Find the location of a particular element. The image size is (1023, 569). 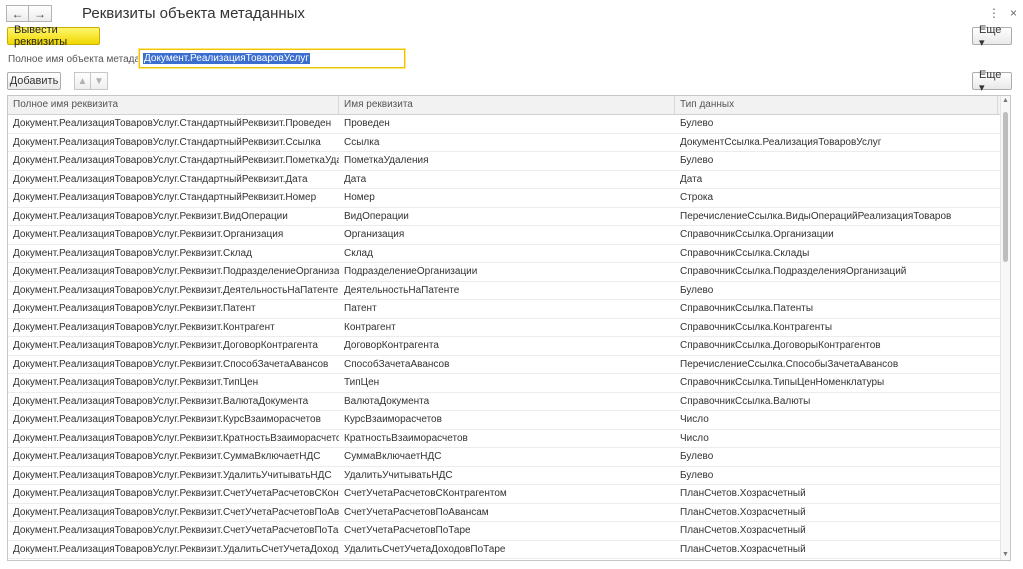

cell-name: Ссылка is located at coordinates (362, 142).